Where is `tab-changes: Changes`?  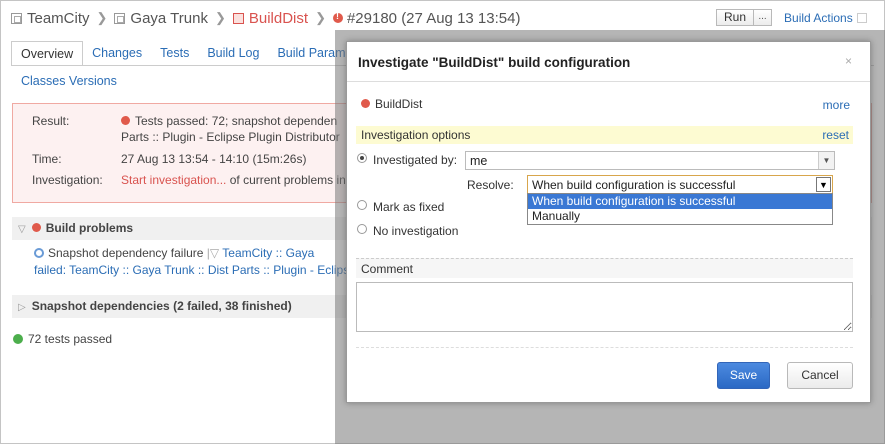
tab-changes: Changes is located at coordinates (117, 53).